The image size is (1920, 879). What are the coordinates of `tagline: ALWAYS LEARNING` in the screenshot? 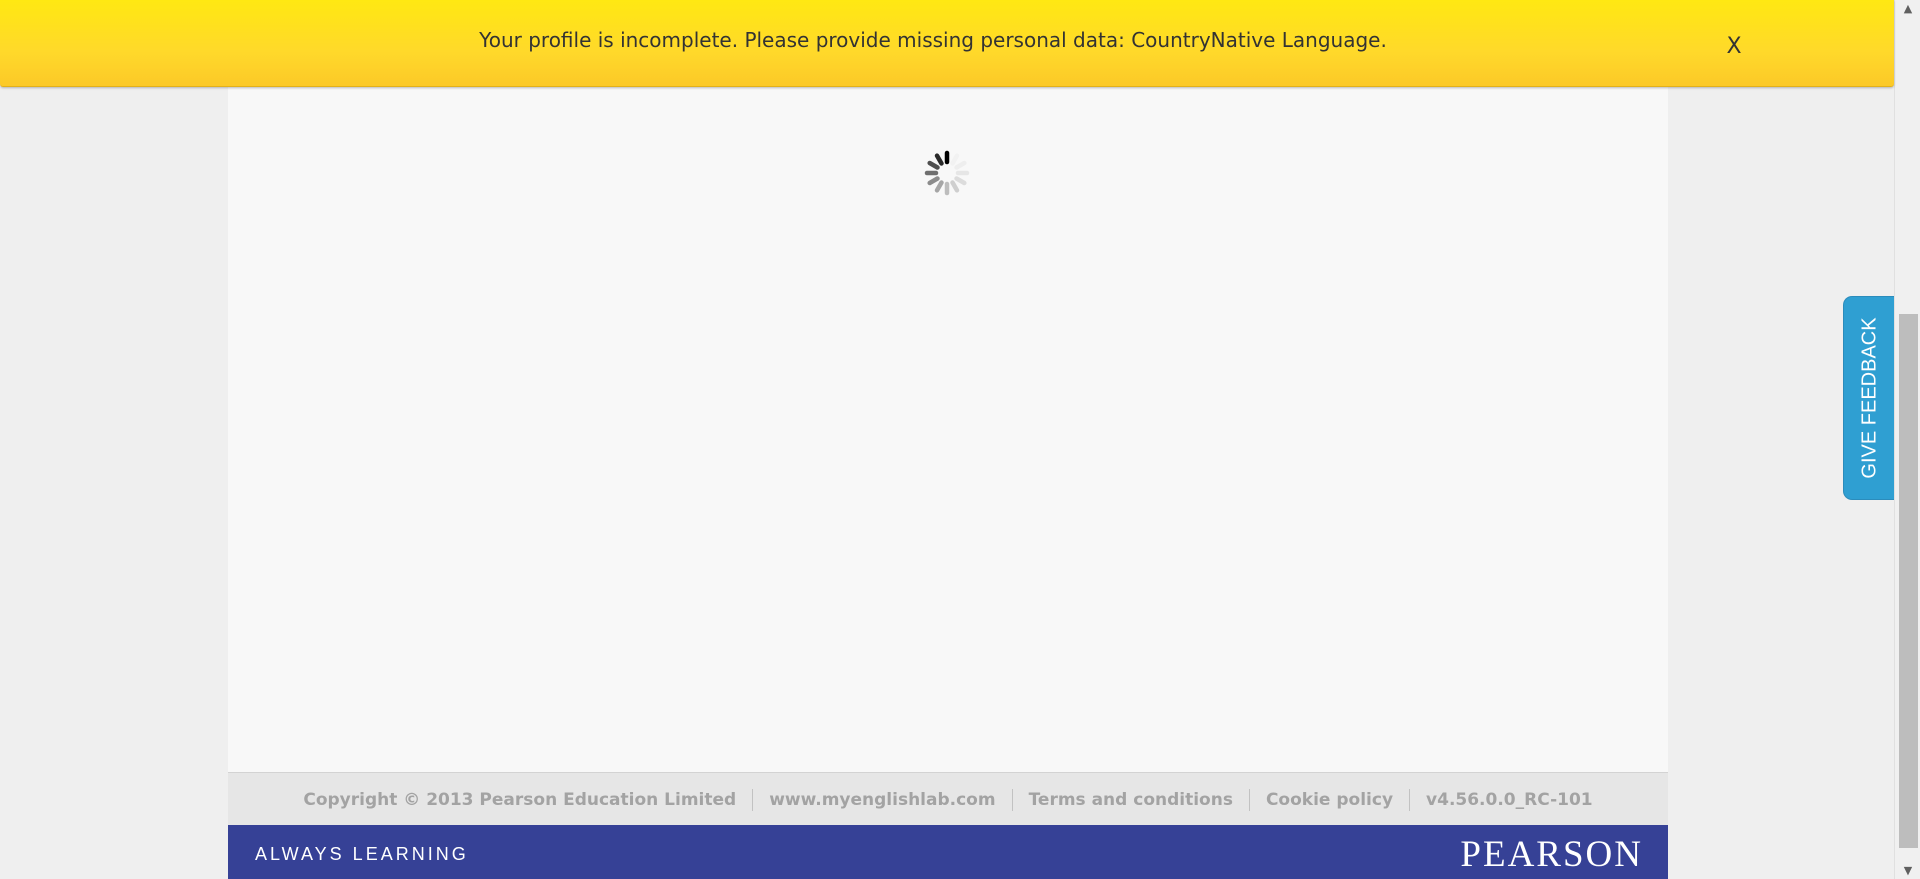 It's located at (362, 854).